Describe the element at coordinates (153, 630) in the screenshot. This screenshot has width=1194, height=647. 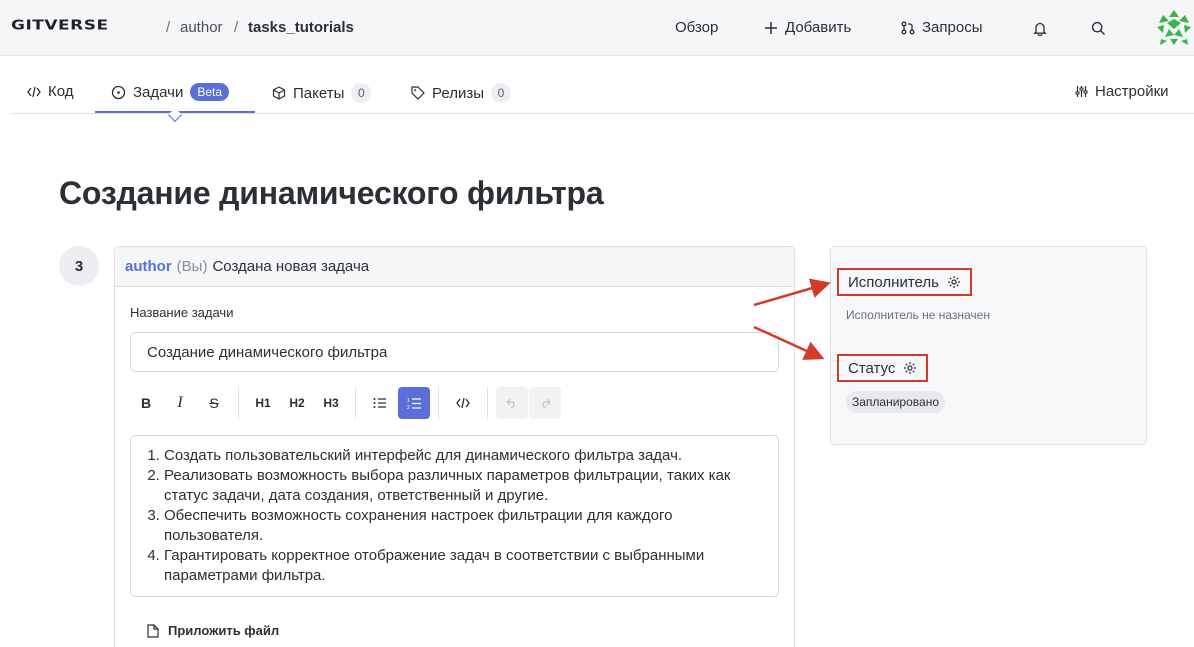
I see `file-icon` at that location.